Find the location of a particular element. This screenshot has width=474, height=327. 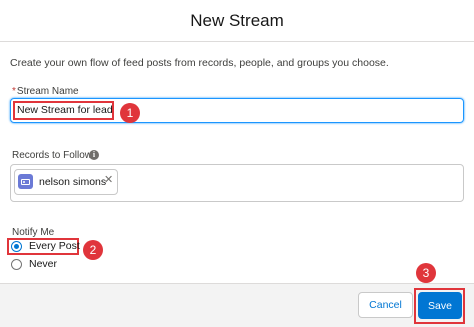

annotation-badge-2: 2 is located at coordinates (93, 250).